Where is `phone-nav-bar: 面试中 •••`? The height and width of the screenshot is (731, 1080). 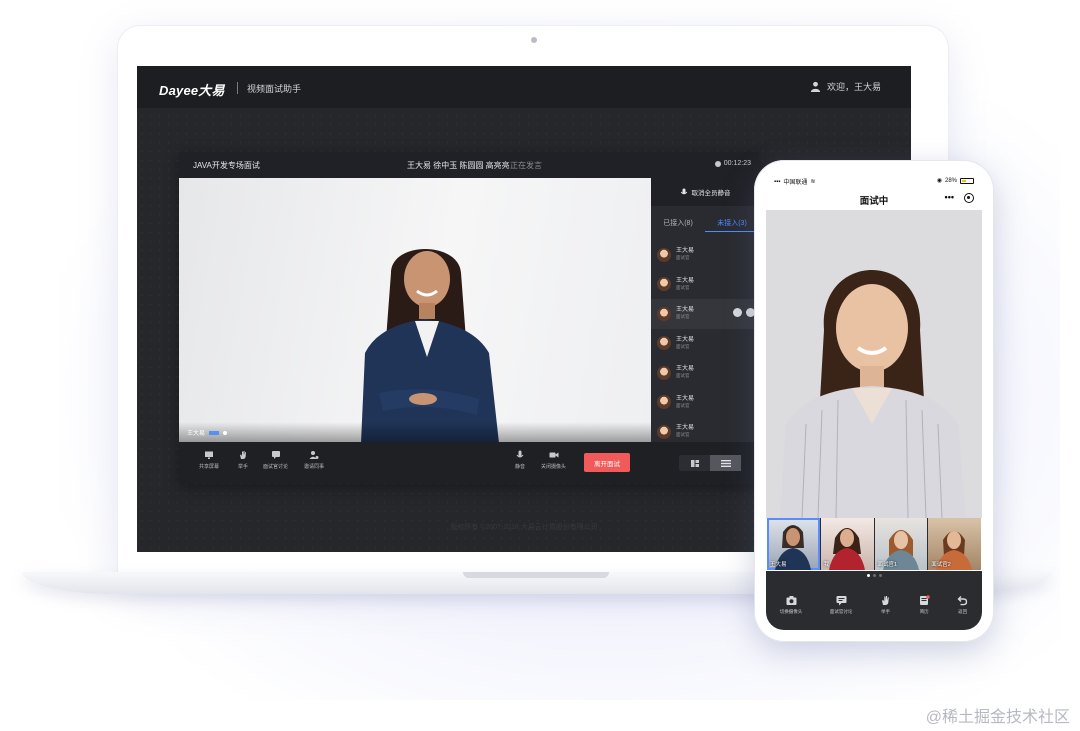
phone-nav-bar: 面试中 ••• is located at coordinates (874, 199).